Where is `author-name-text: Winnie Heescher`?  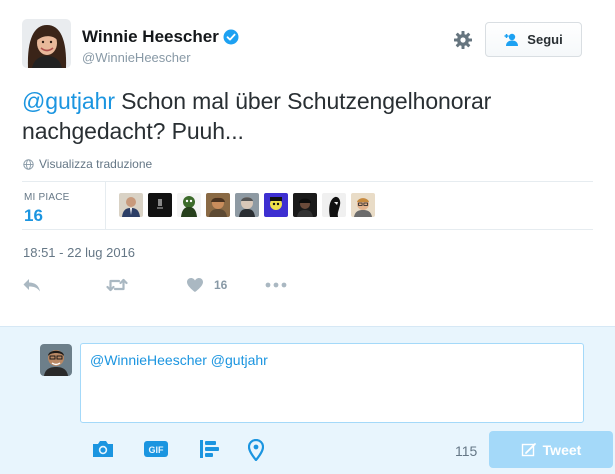
author-name-text: Winnie Heescher is located at coordinates (150, 37).